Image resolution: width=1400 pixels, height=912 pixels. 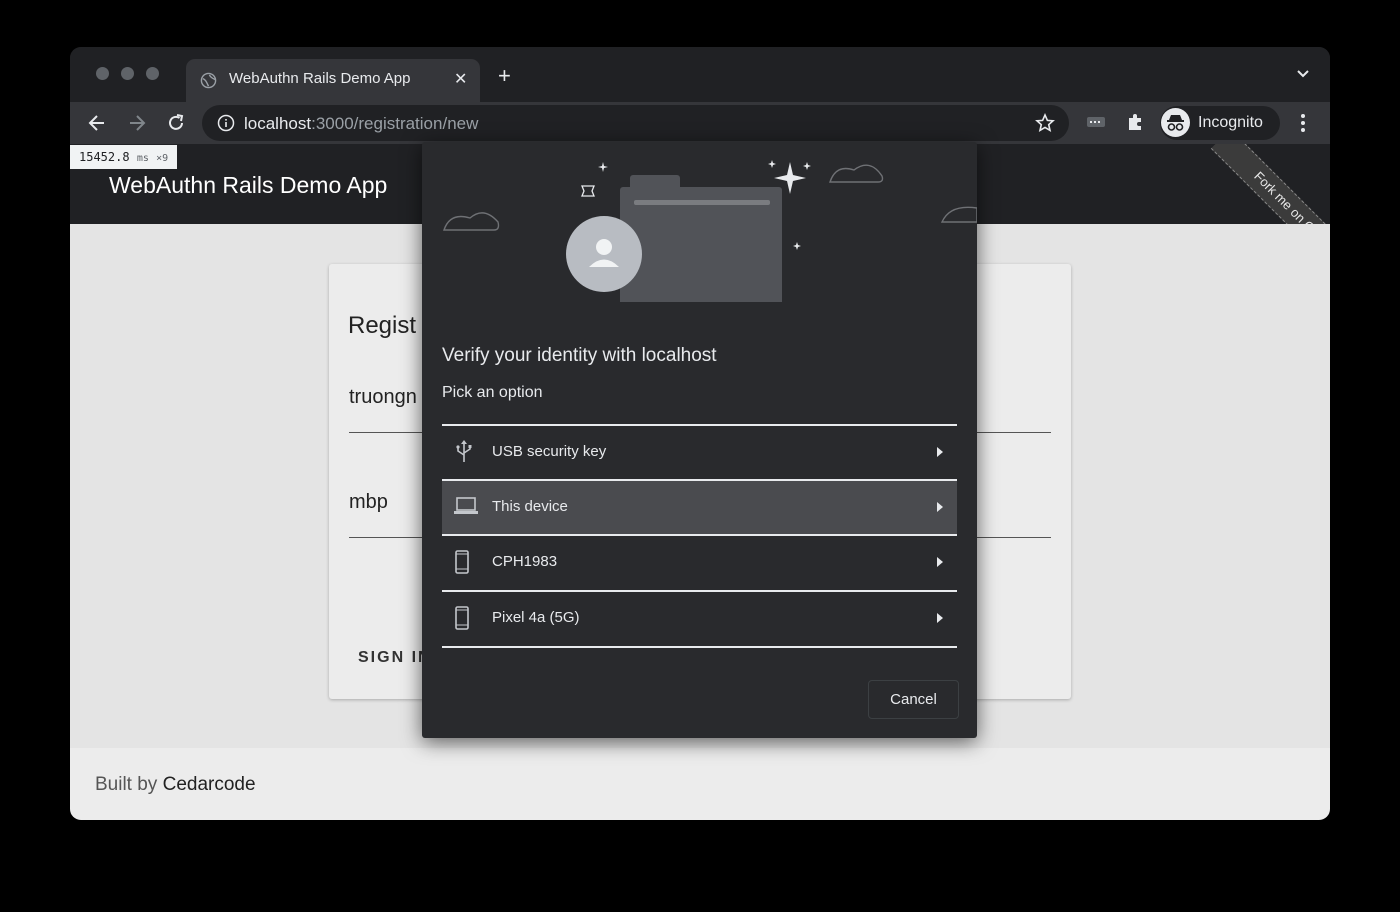 What do you see at coordinates (699, 452) in the screenshot?
I see `option-usb-security-key: USB security key` at bounding box center [699, 452].